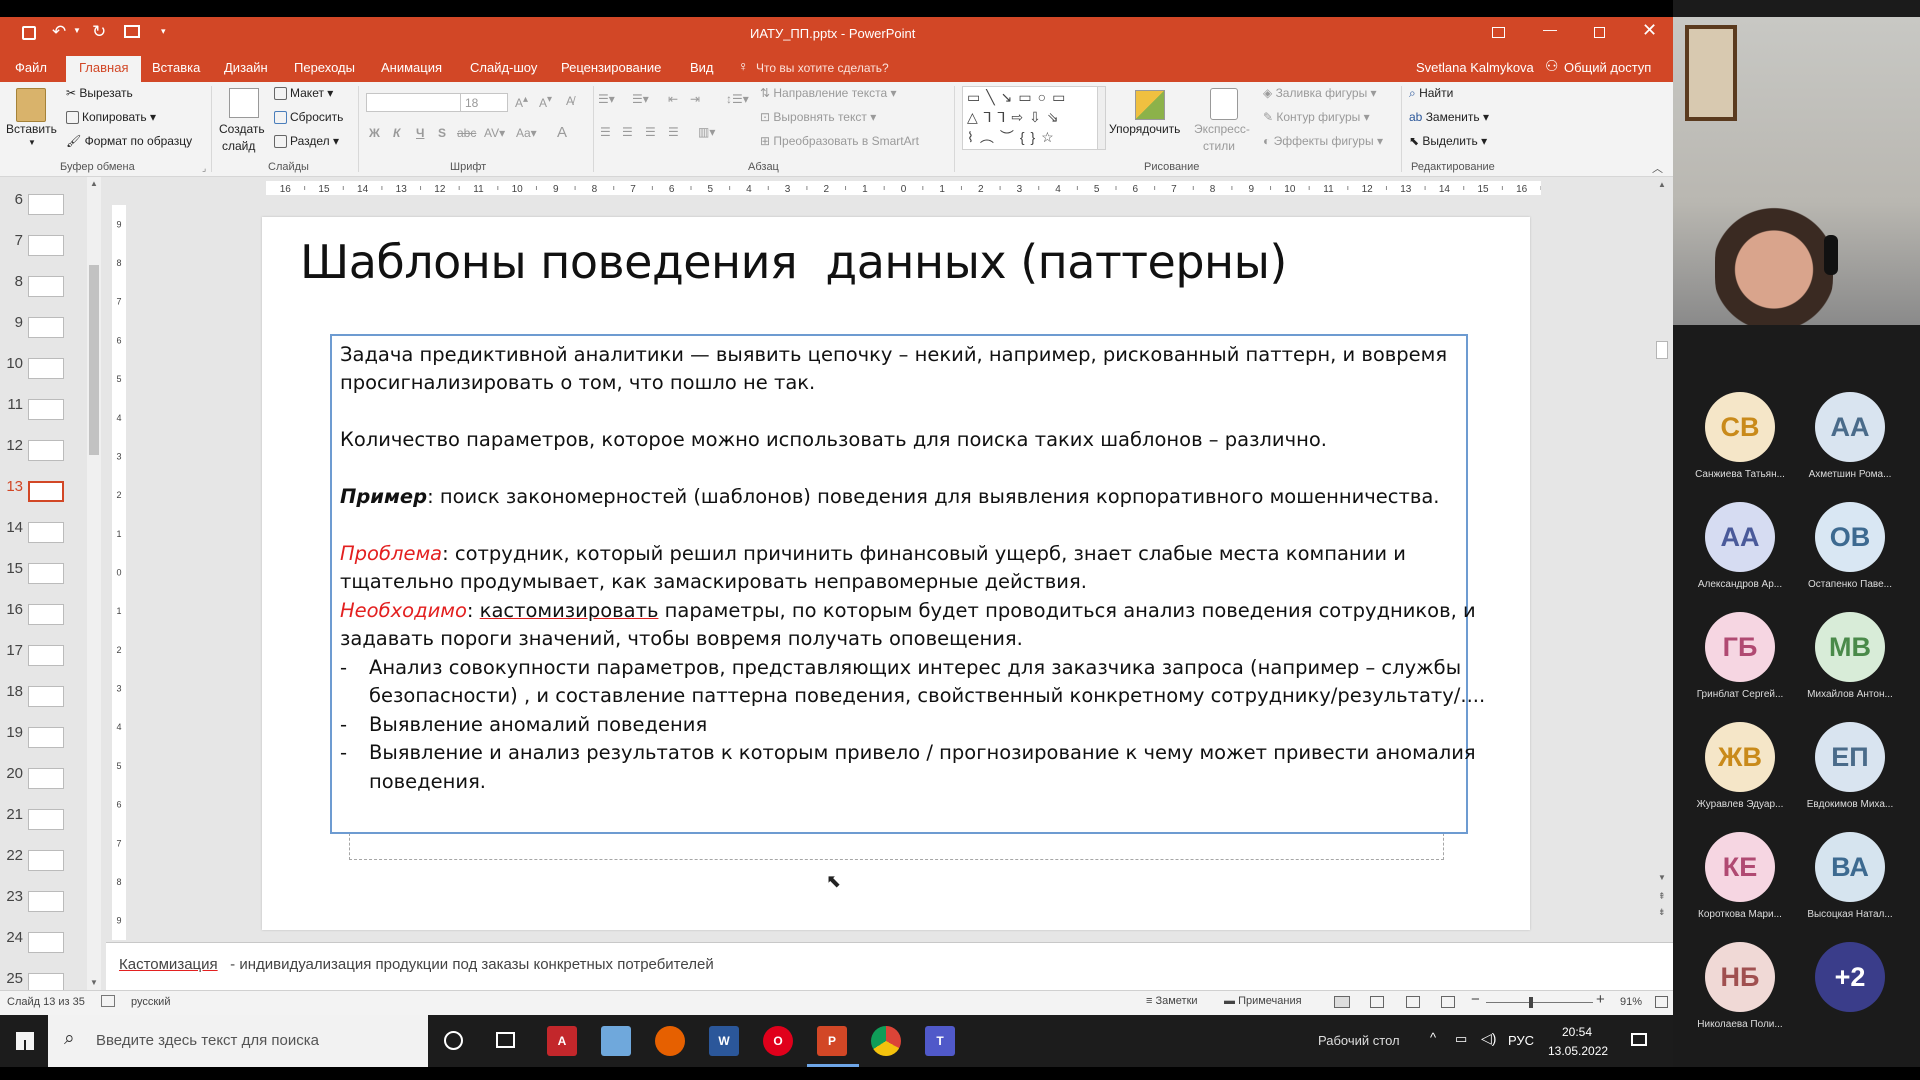  I want to click on clear-formatting-icon: A̸, so click(570, 101).